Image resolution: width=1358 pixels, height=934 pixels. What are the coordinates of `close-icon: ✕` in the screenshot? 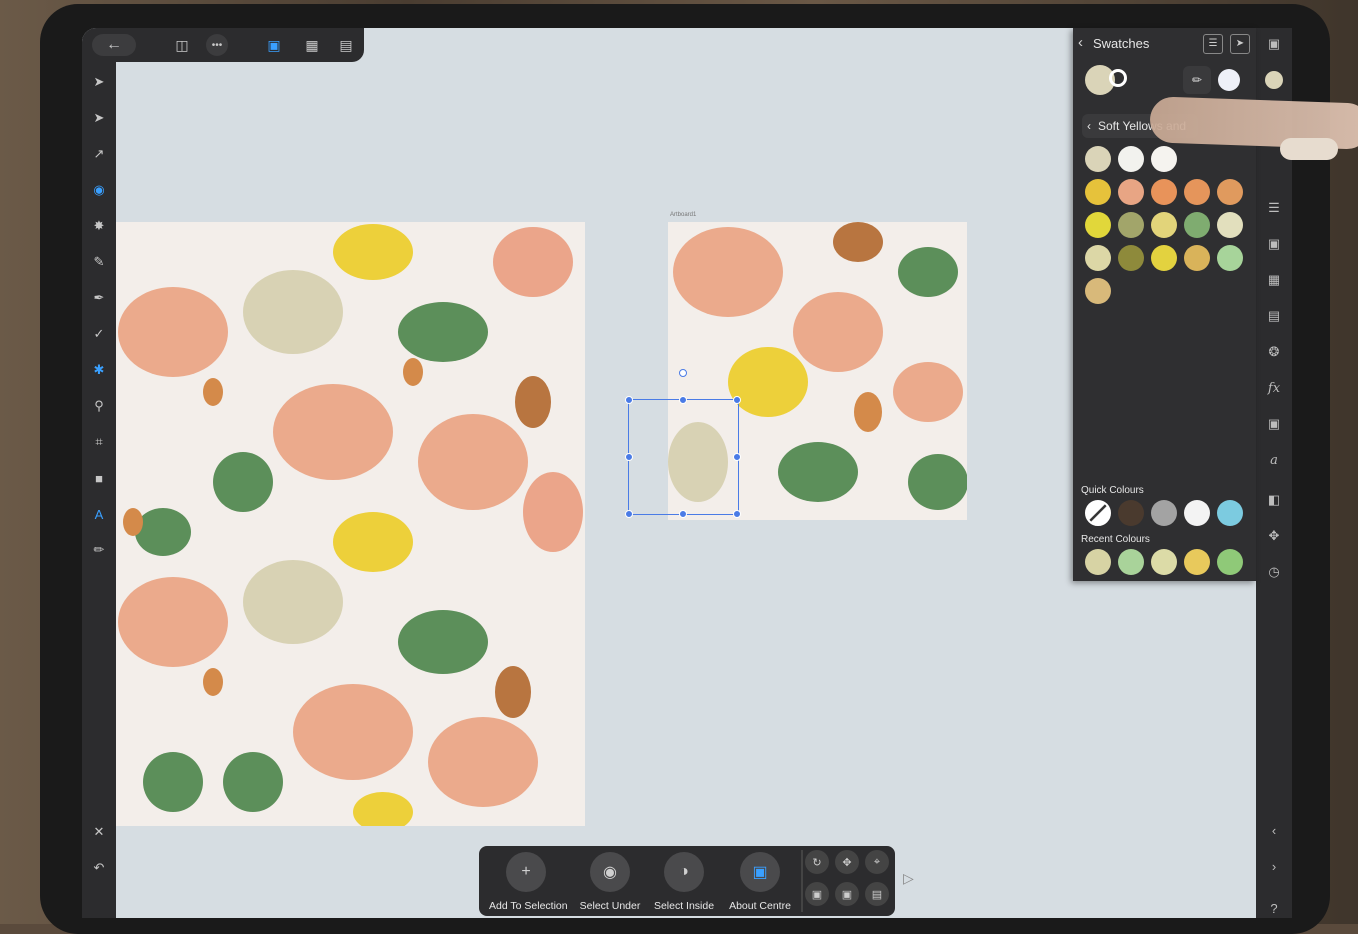 It's located at (99, 832).